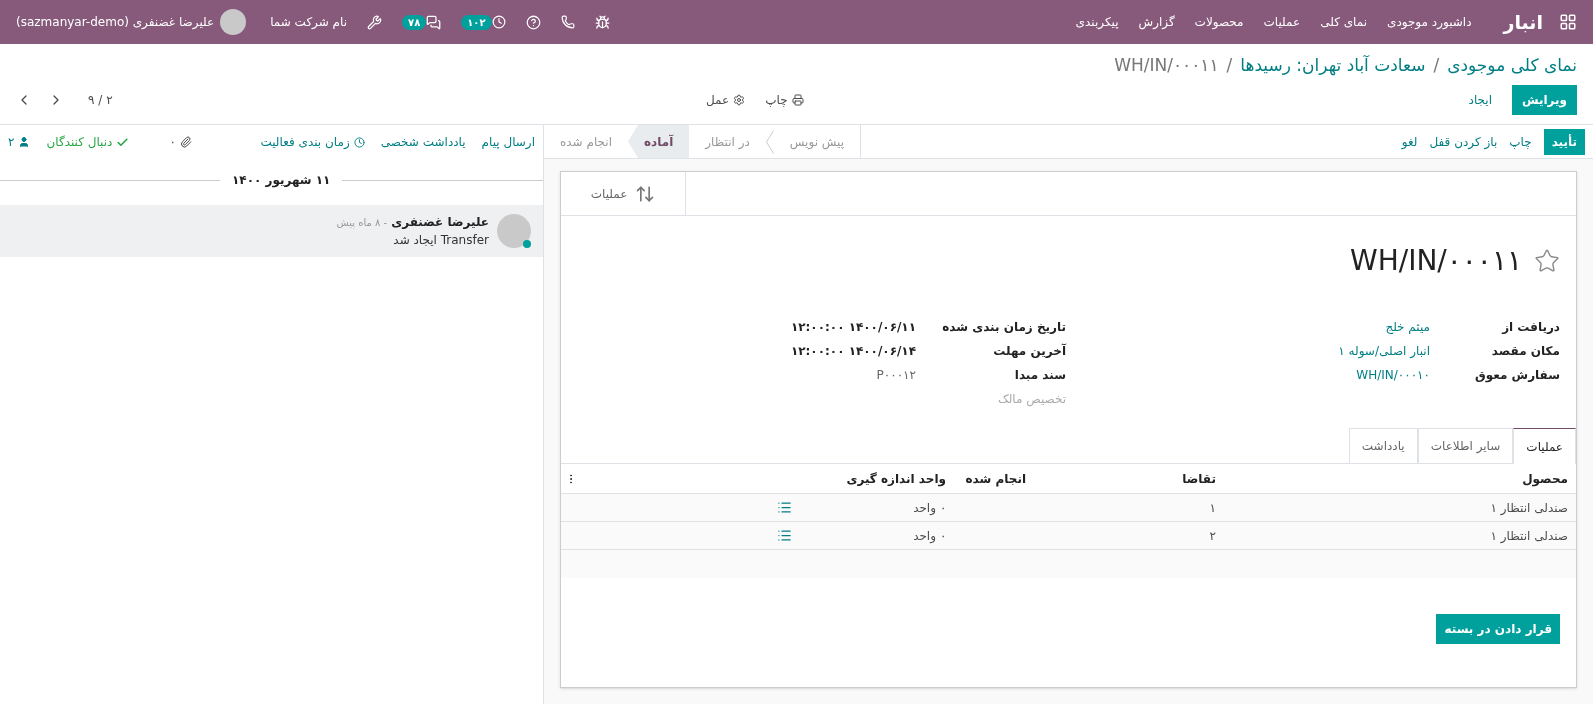 Image resolution: width=1593 pixels, height=704 pixels. Describe the element at coordinates (1525, 351) in the screenshot. I see `field-label: مکان مقصد` at that location.